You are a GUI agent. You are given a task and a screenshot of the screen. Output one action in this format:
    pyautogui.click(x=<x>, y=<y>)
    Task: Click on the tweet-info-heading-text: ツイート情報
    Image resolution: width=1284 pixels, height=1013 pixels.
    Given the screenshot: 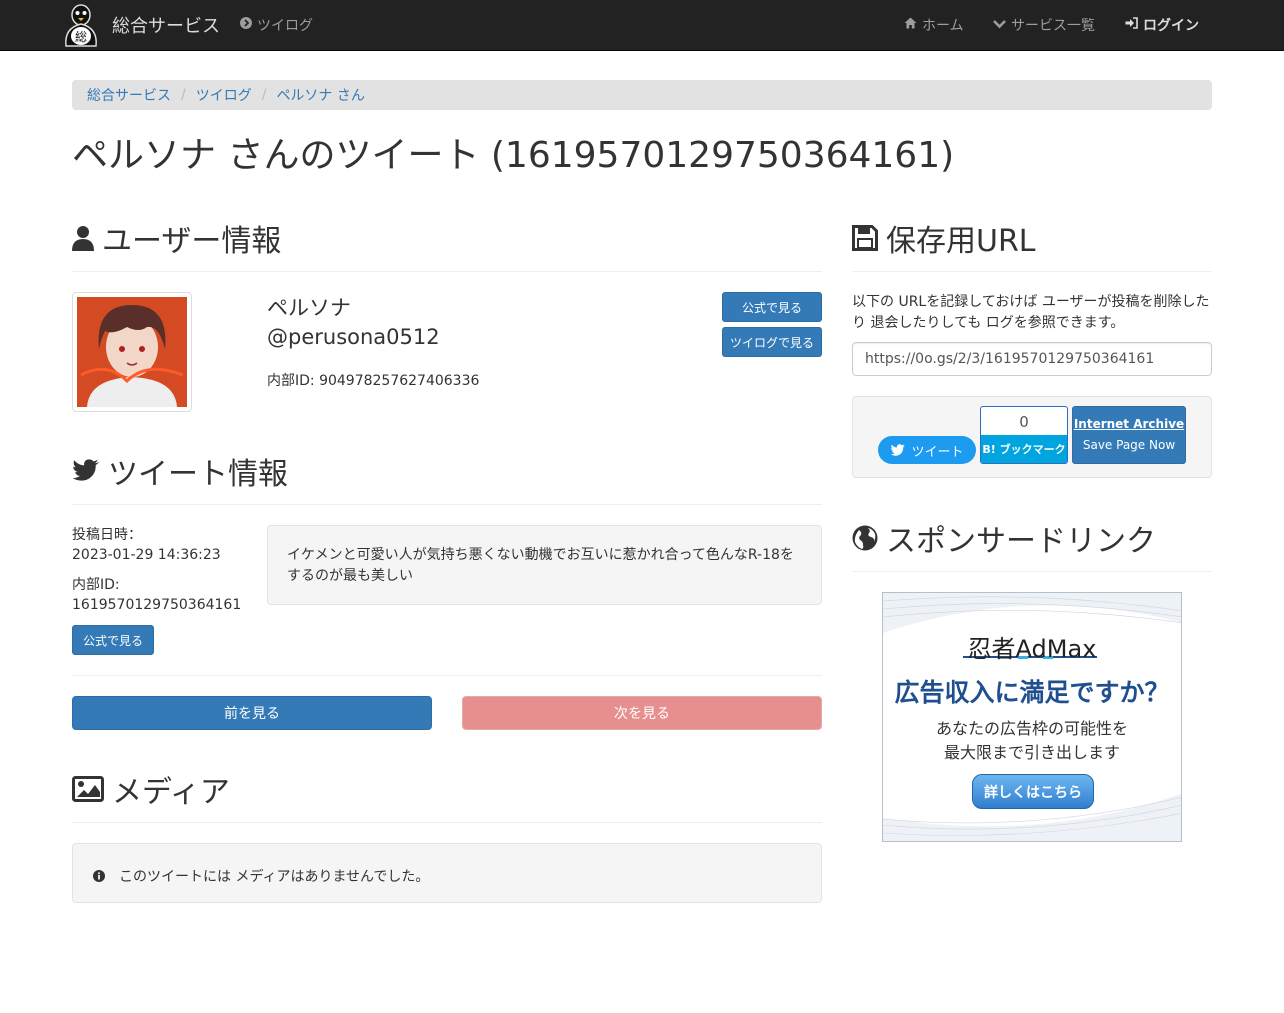 What is the action you would take?
    pyautogui.click(x=198, y=474)
    